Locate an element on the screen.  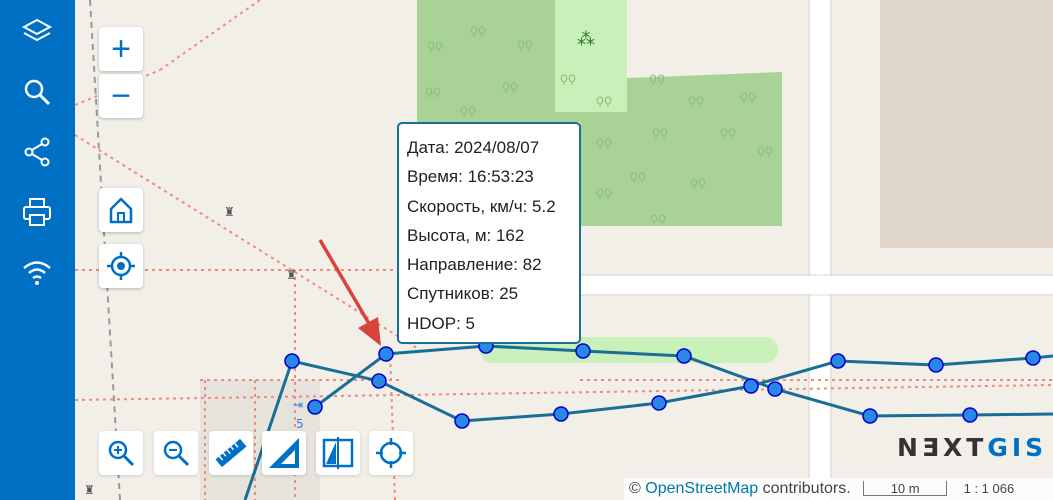
ruler-icon is located at coordinates (231, 453).